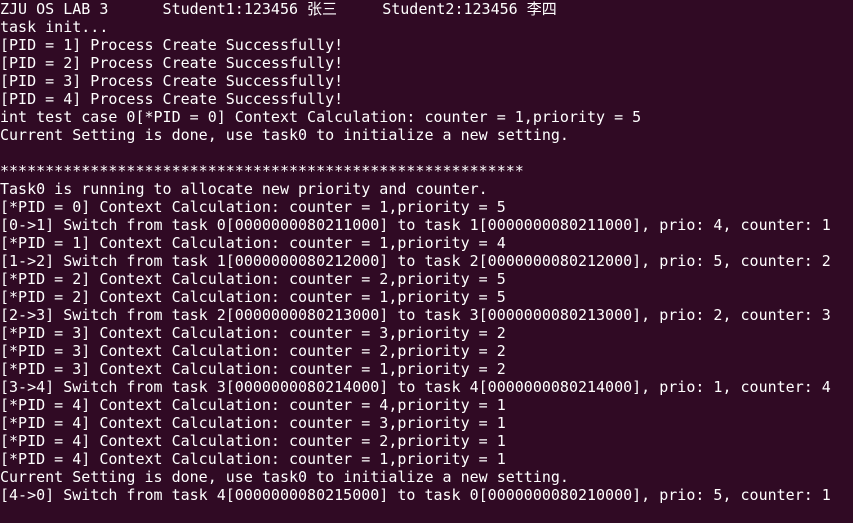 The width and height of the screenshot is (853, 523). Describe the element at coordinates (172, 81) in the screenshot. I see `terminal-line: [PID = 3] Process Create Successfully!` at that location.